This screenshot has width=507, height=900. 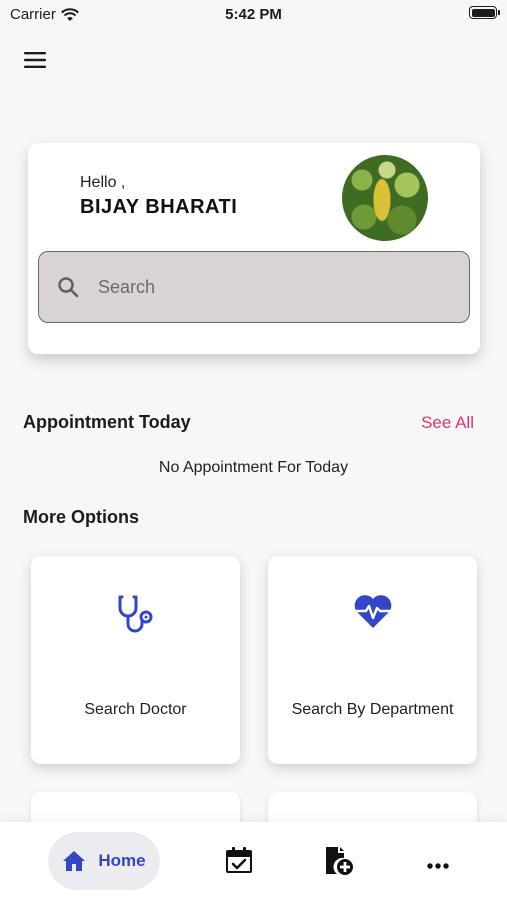 I want to click on avatar, so click(x=385, y=198).